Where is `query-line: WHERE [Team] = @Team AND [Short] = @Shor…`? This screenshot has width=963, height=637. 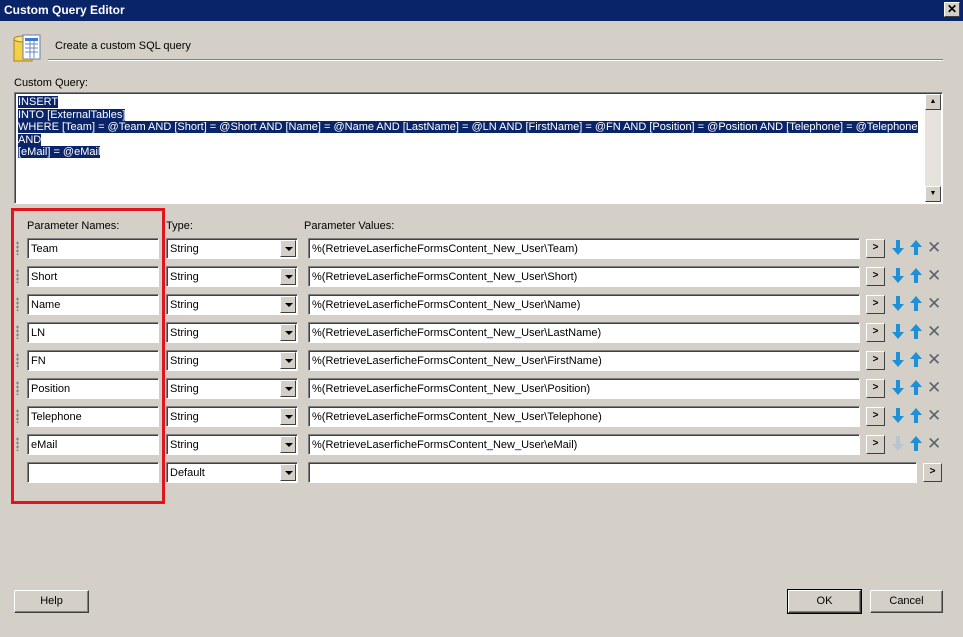
query-line: WHERE [Team] = @Team AND [Short] = @Shor… is located at coordinates (468, 133).